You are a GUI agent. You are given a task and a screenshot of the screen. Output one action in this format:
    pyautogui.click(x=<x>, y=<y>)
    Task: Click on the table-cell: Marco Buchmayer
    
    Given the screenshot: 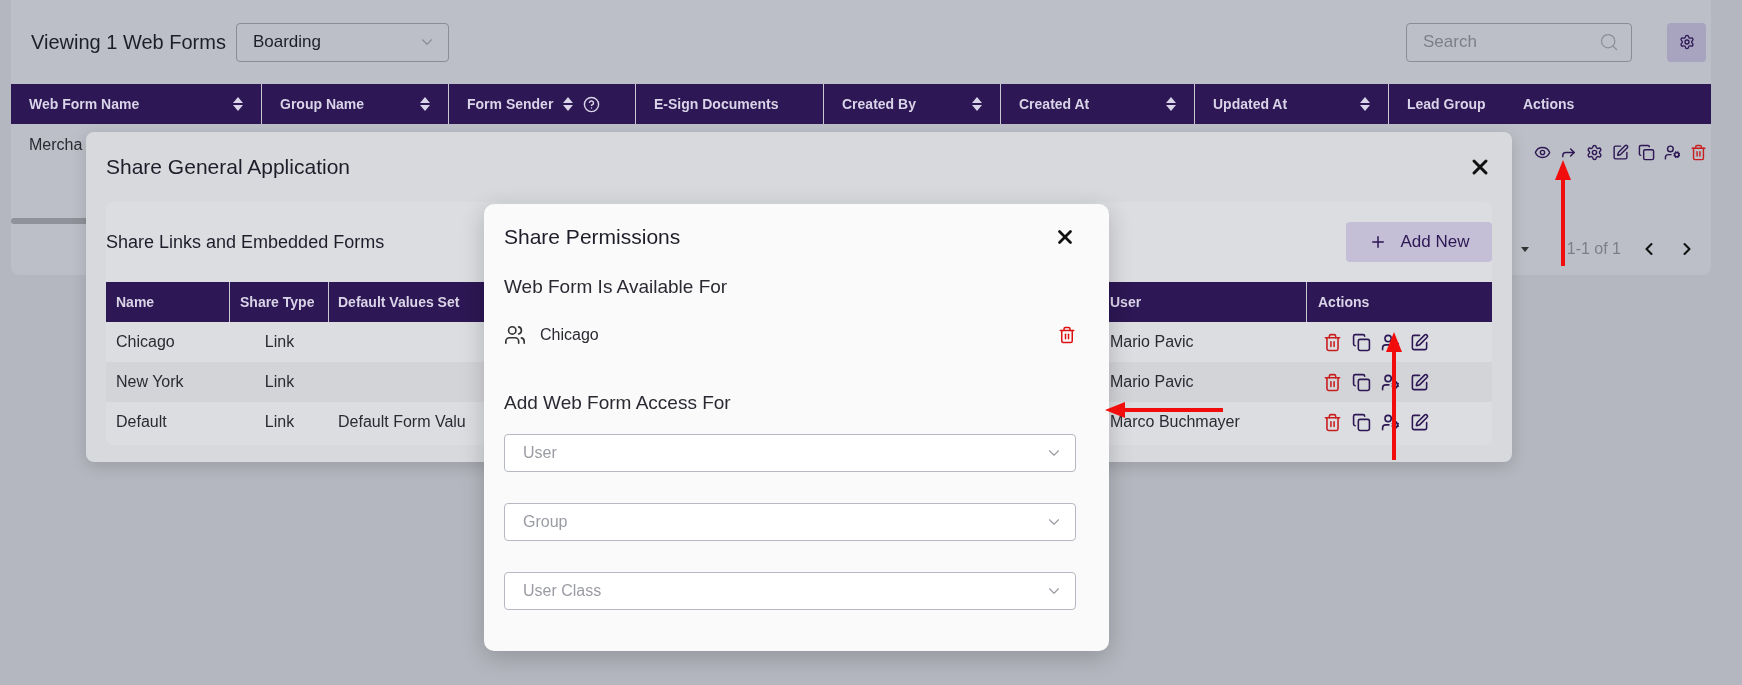 What is the action you would take?
    pyautogui.click(x=1175, y=422)
    